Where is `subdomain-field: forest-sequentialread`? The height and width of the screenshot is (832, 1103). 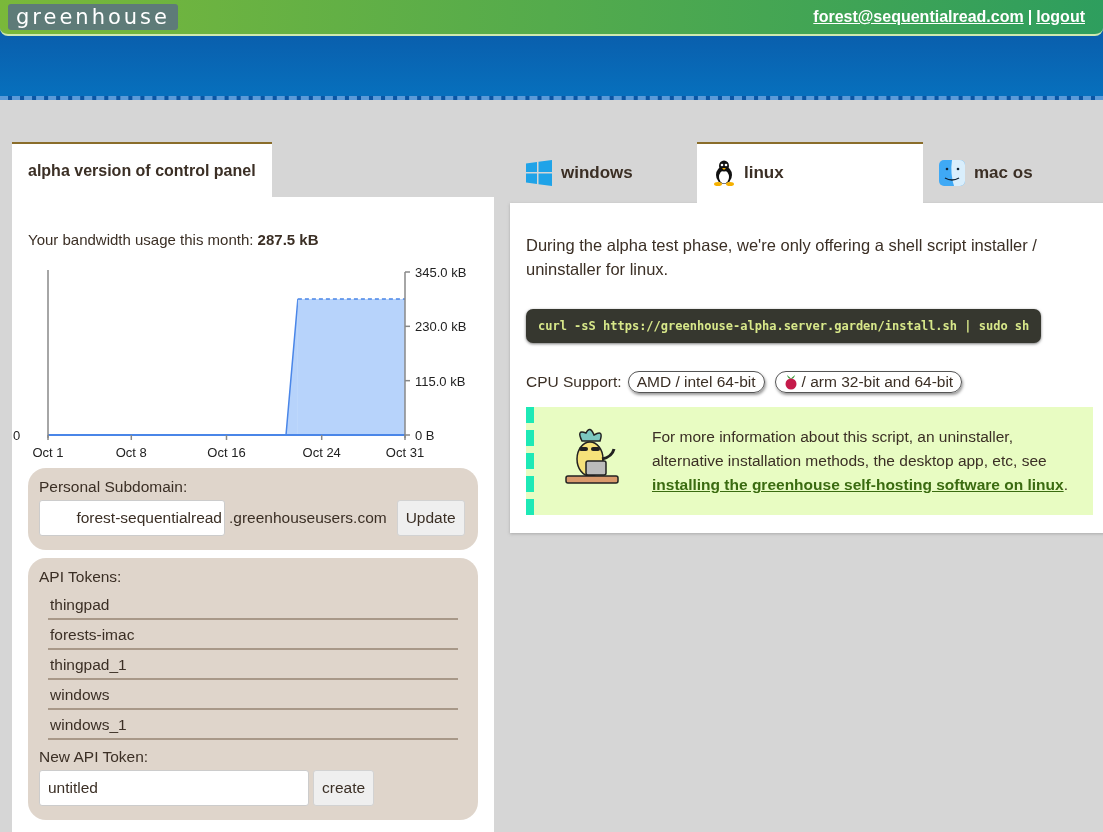 subdomain-field: forest-sequentialread is located at coordinates (132, 518).